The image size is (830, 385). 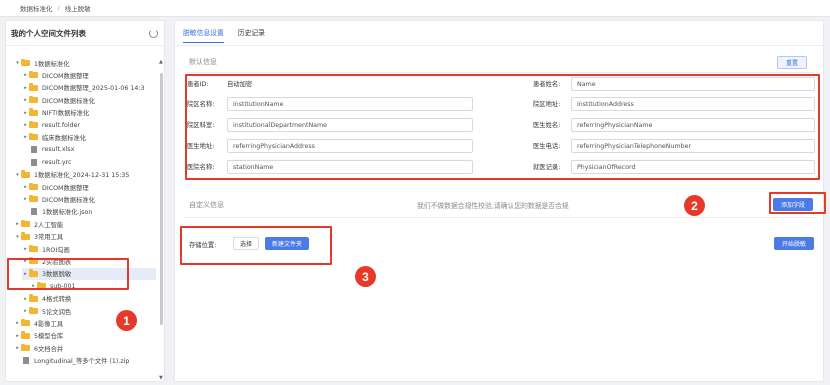 I want to click on start-desensitize-button: 开始脱敏, so click(x=794, y=243).